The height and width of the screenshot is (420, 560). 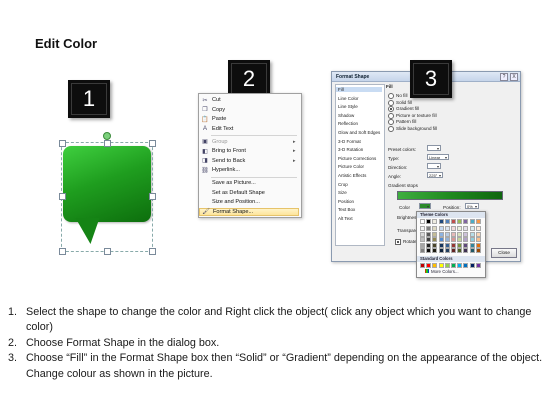 I want to click on fill-option: Pattern fill, so click(x=402, y=122).